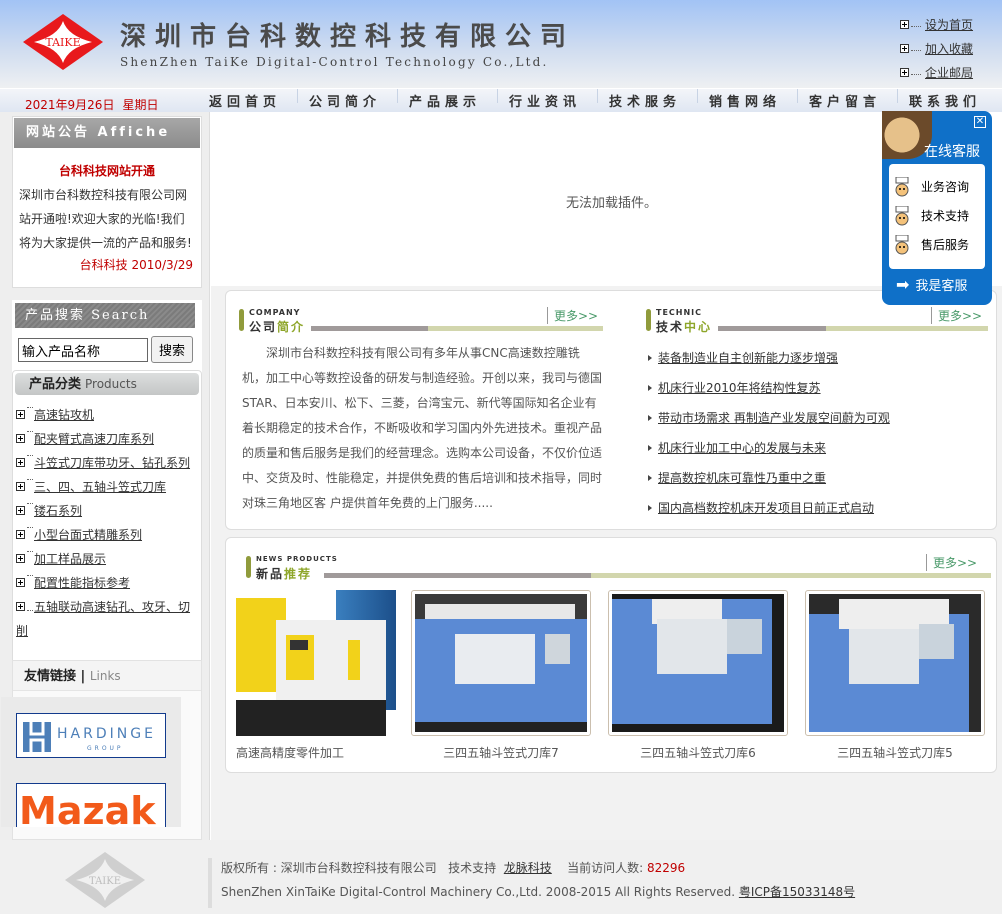  What do you see at coordinates (745, 102) in the screenshot?
I see `nav-sales: 销售网络` at bounding box center [745, 102].